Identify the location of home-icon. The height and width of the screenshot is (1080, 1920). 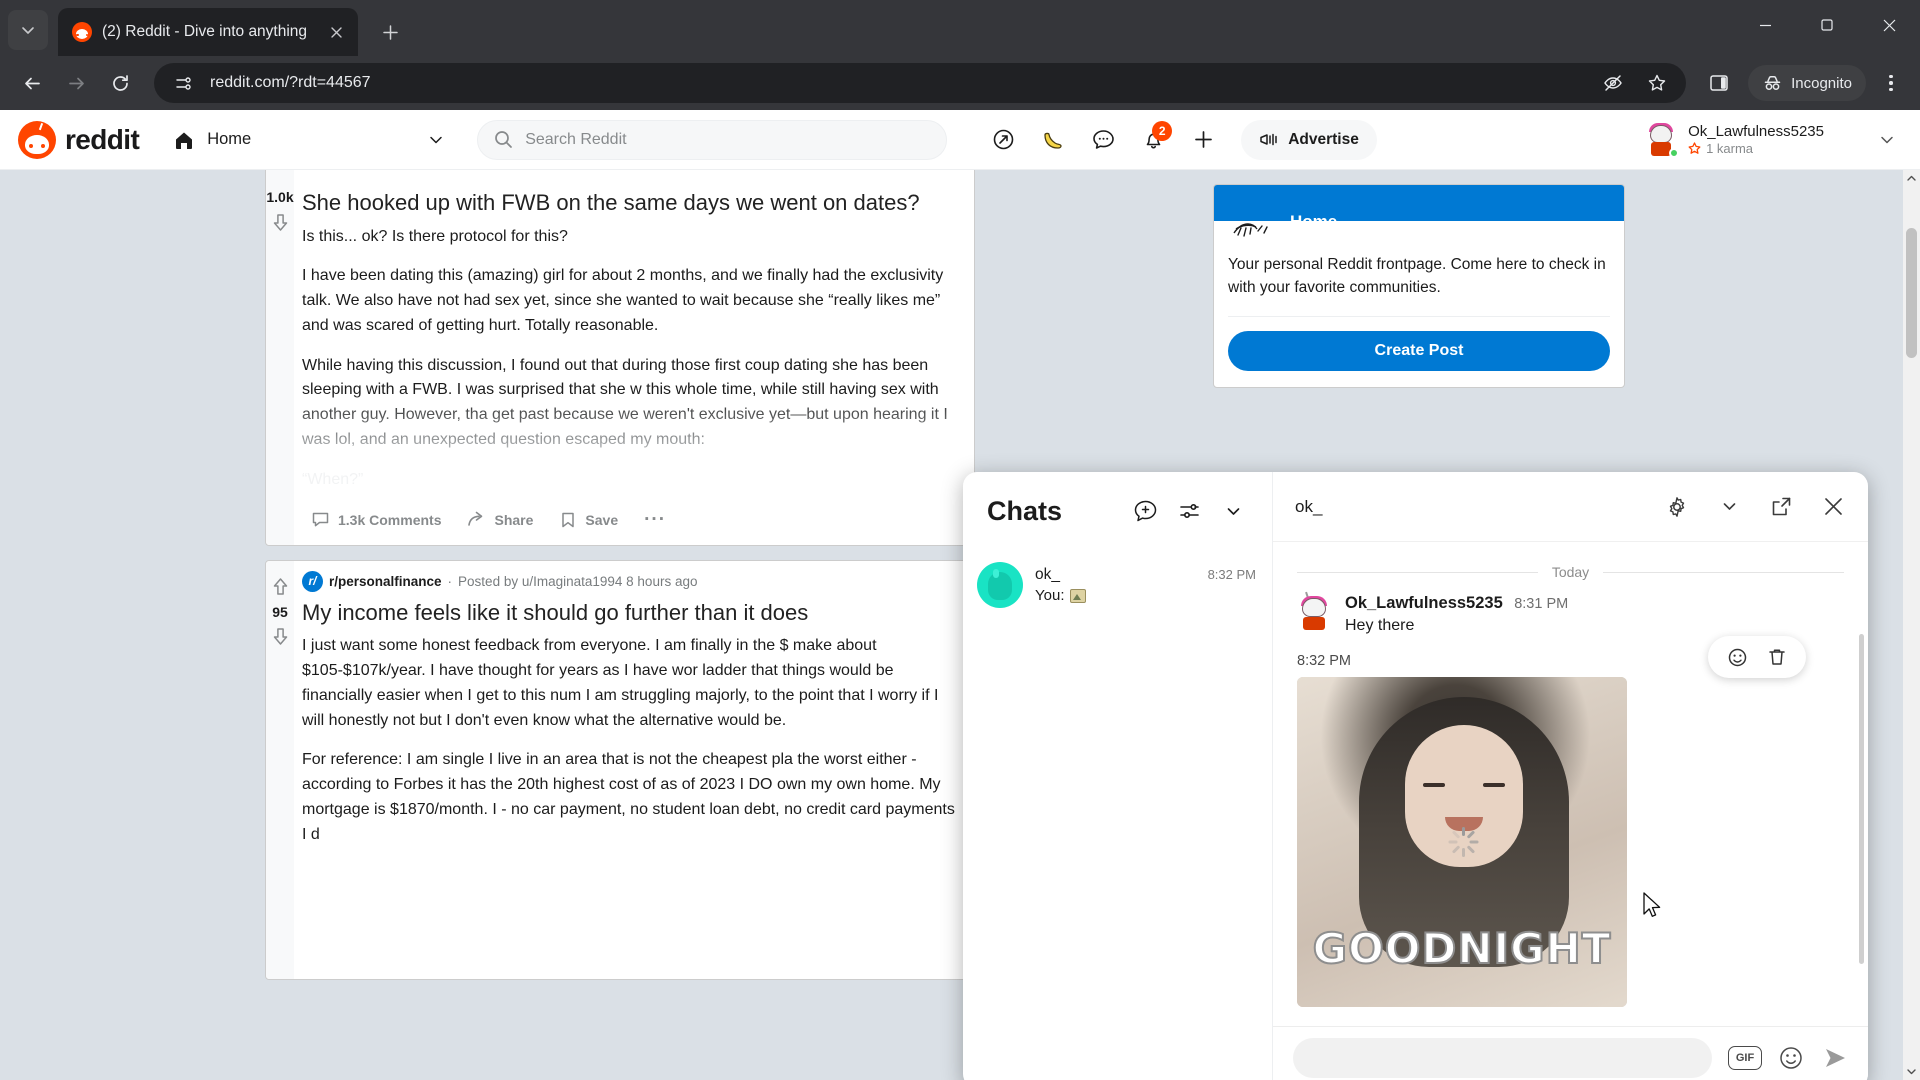
(184, 140).